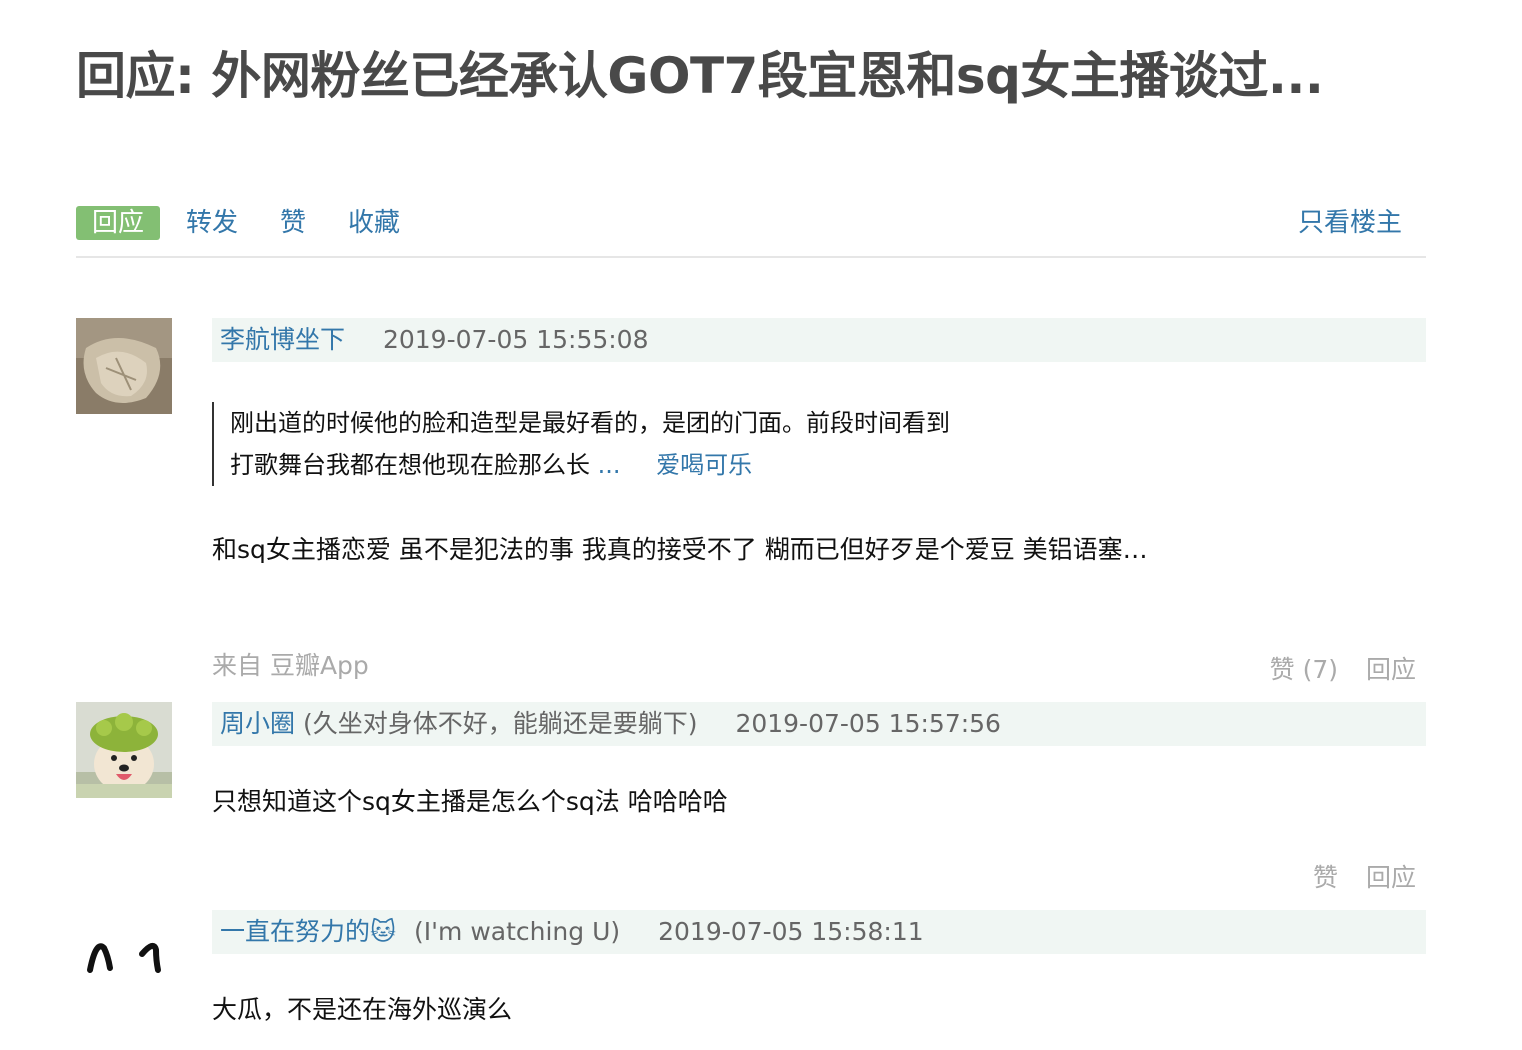 The height and width of the screenshot is (1050, 1522). I want to click on like-link: 赞, so click(293, 223).